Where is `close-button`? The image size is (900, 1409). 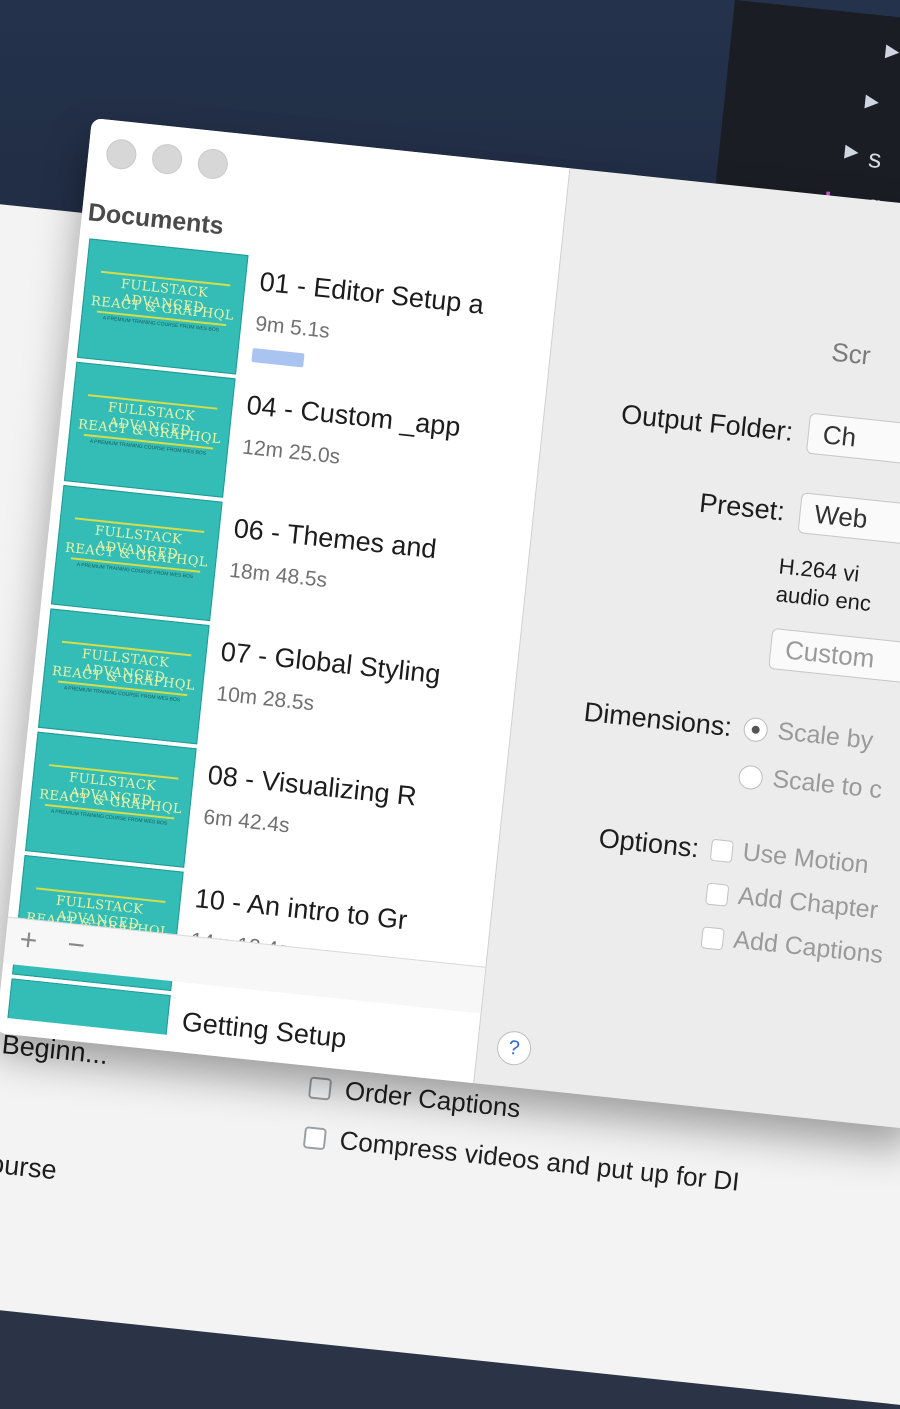
close-button is located at coordinates (121, 154).